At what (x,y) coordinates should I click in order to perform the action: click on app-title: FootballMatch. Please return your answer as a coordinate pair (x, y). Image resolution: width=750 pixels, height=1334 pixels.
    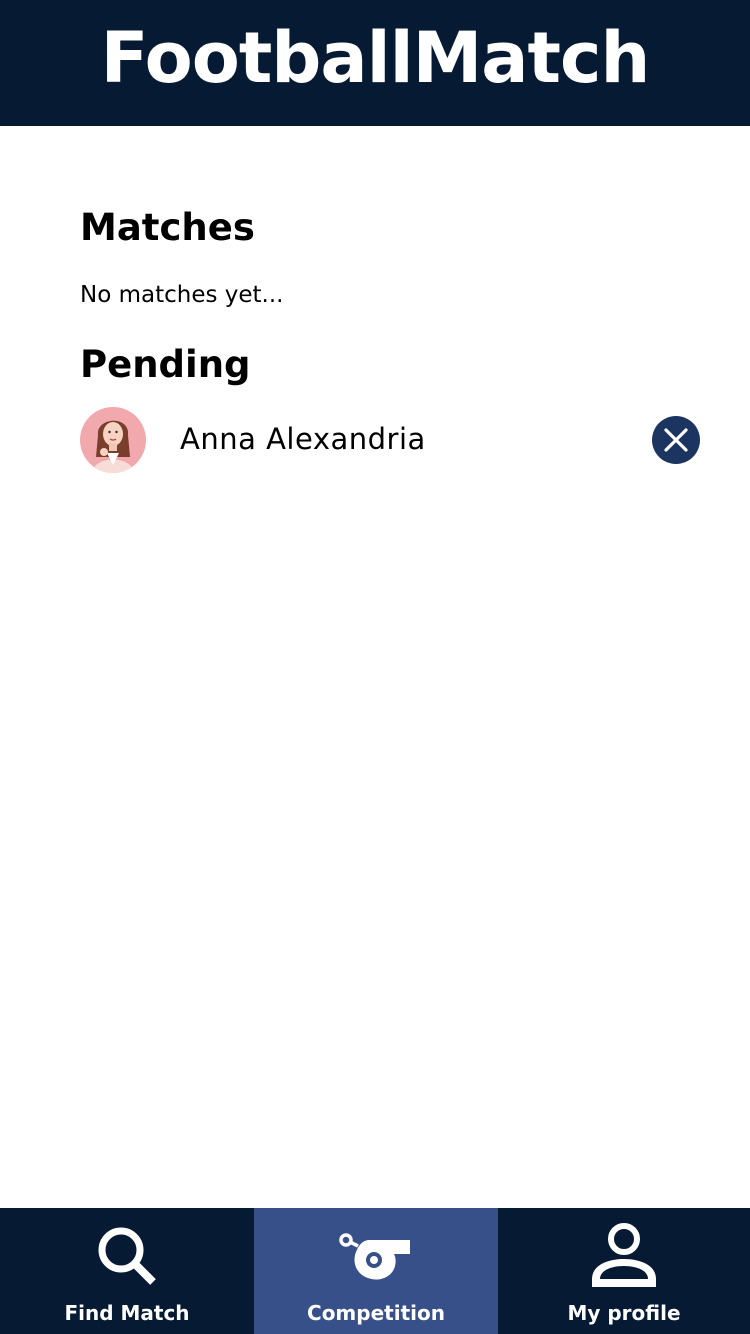
    Looking at the image, I should click on (375, 58).